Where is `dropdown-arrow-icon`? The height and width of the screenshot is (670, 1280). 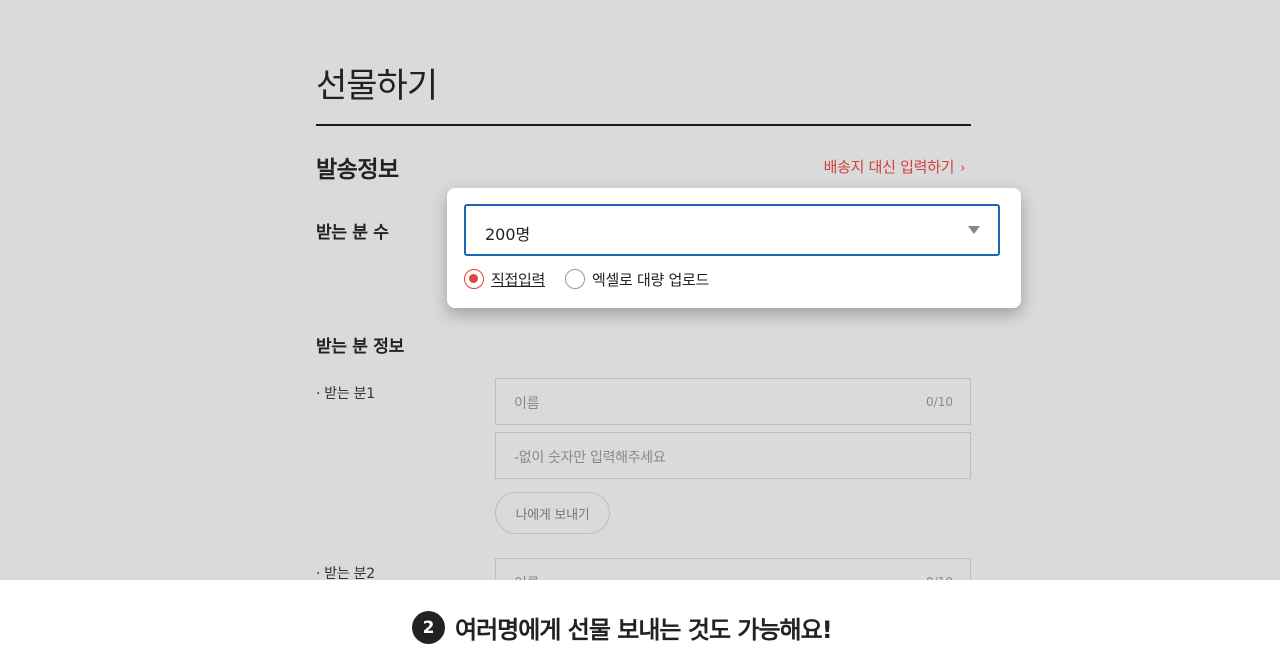
dropdown-arrow-icon is located at coordinates (974, 230).